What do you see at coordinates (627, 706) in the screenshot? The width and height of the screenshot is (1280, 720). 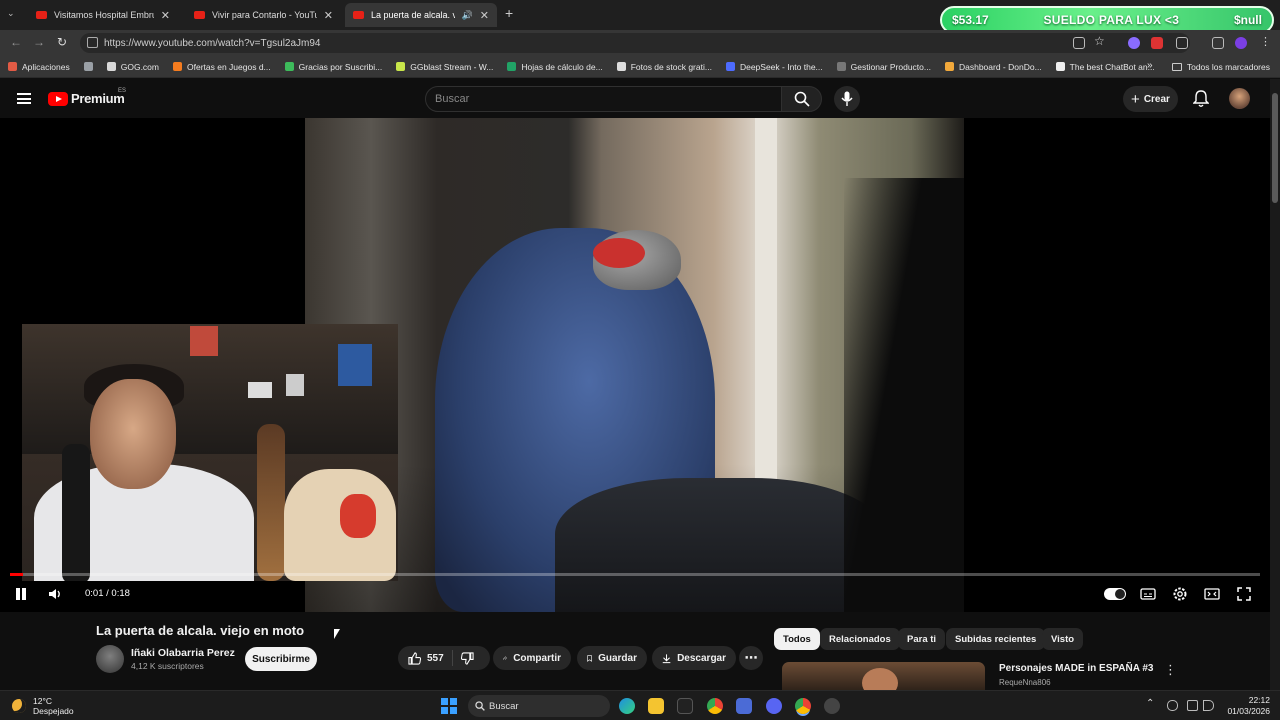 I see `edge-browser-icon` at bounding box center [627, 706].